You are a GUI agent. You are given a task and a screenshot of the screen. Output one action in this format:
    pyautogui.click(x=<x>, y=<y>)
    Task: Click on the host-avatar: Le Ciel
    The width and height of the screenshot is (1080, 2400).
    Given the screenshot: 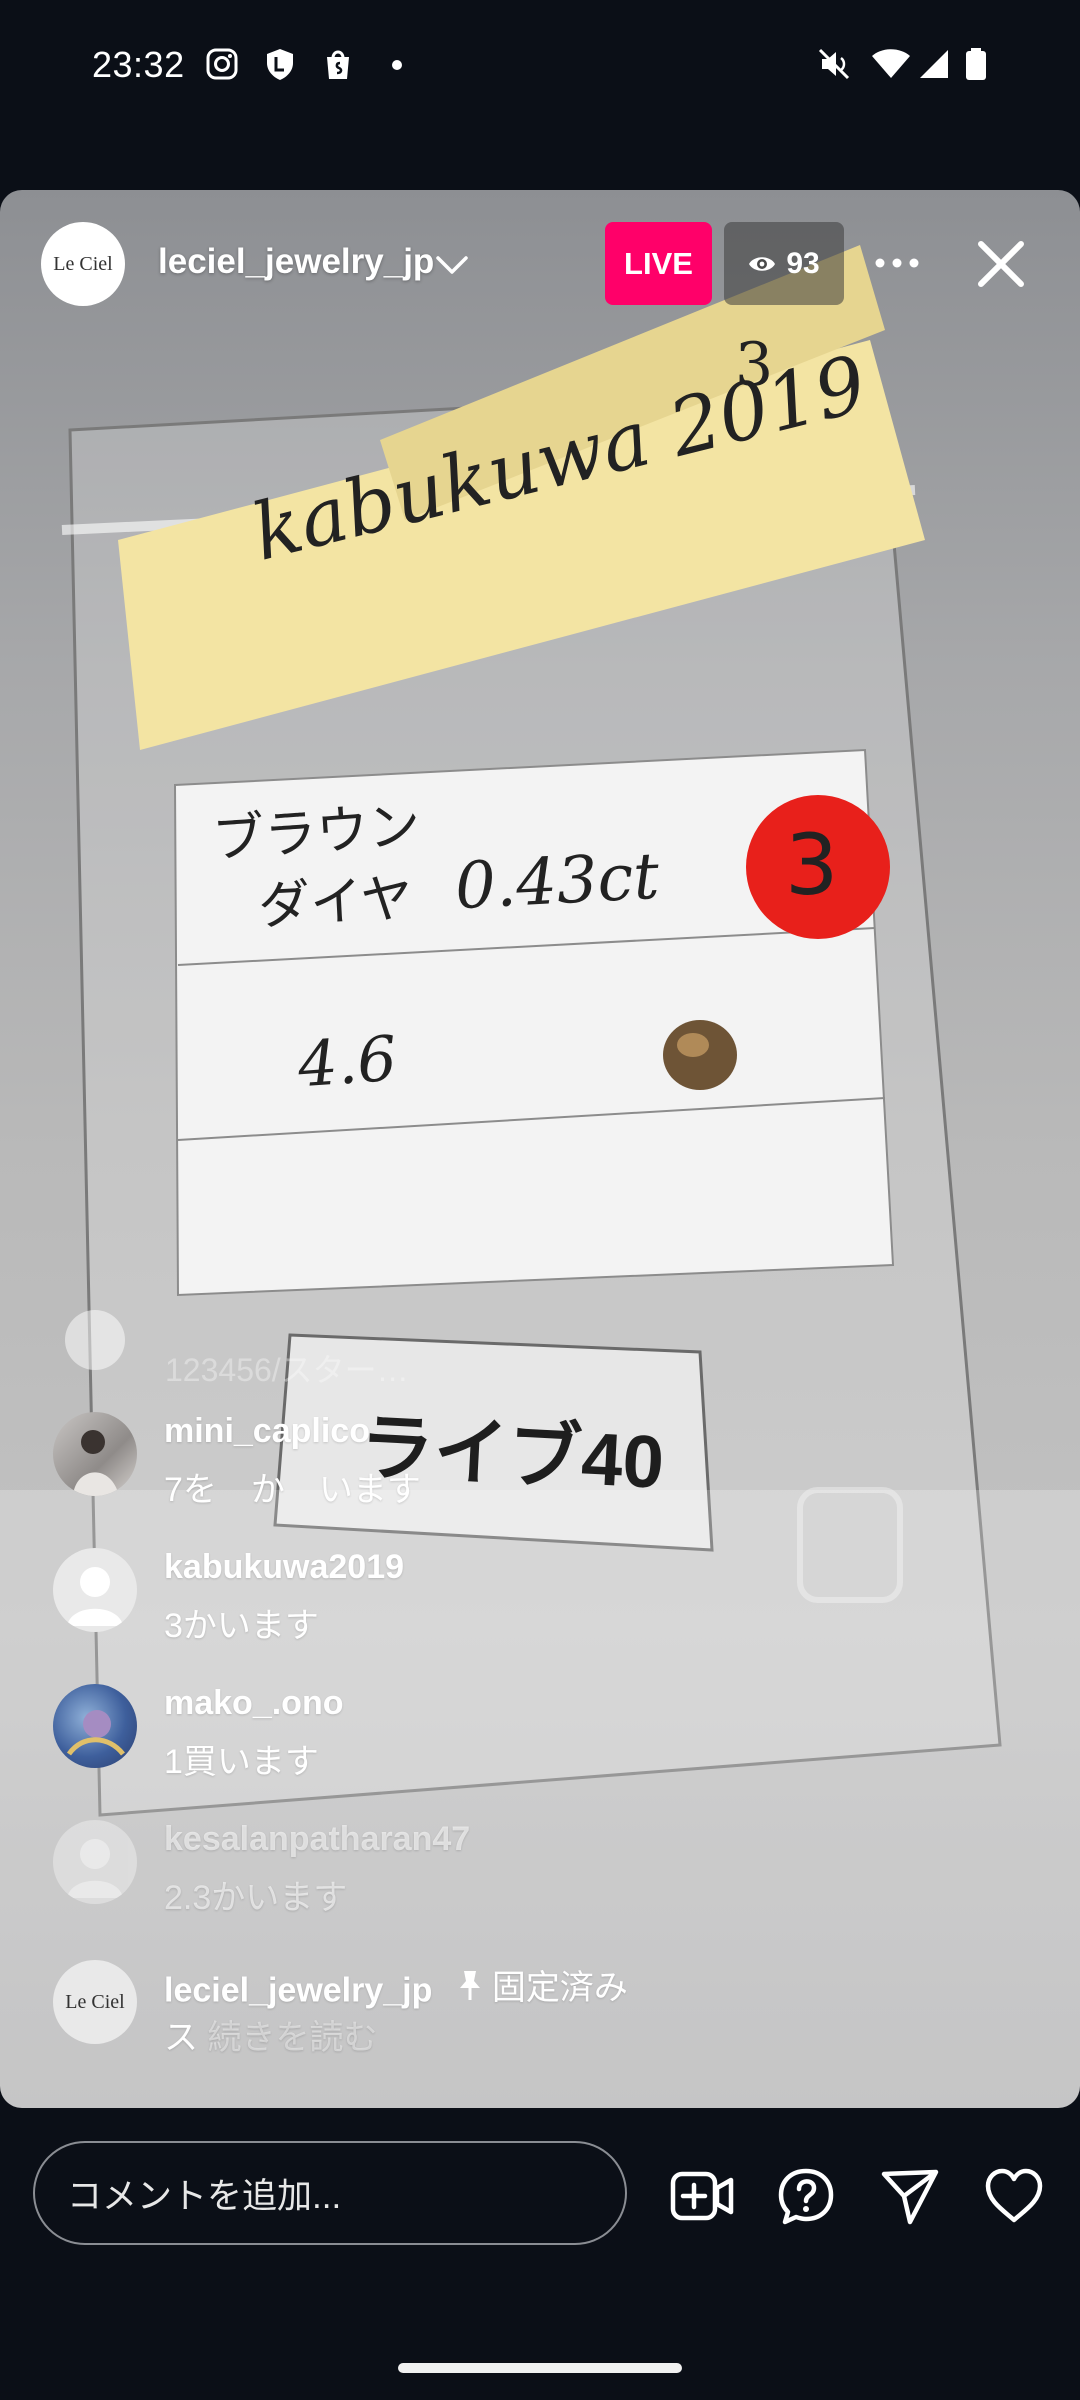 What is the action you would take?
    pyautogui.click(x=83, y=264)
    